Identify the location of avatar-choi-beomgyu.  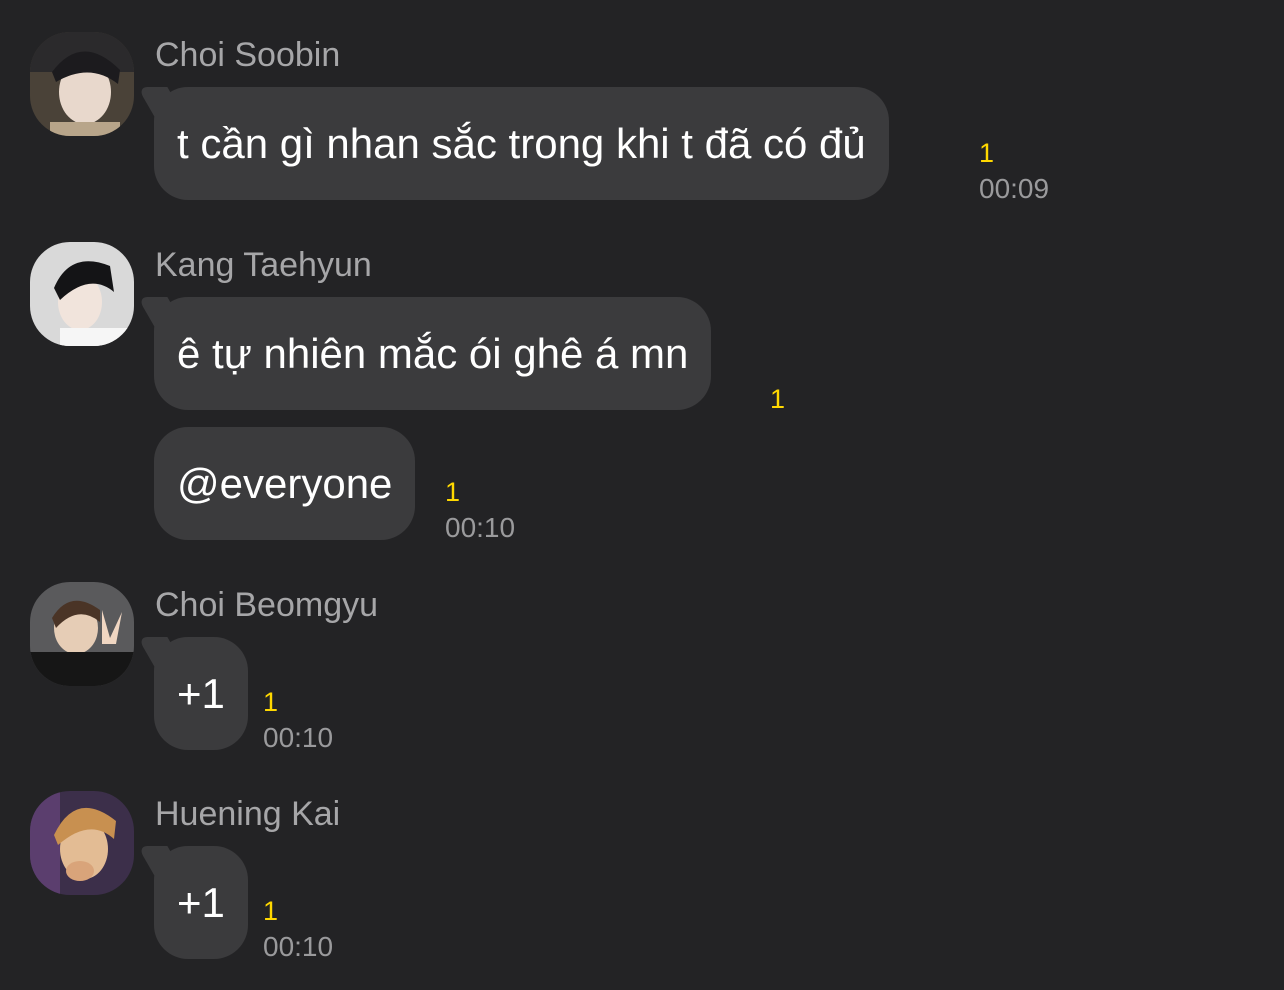
(82, 634).